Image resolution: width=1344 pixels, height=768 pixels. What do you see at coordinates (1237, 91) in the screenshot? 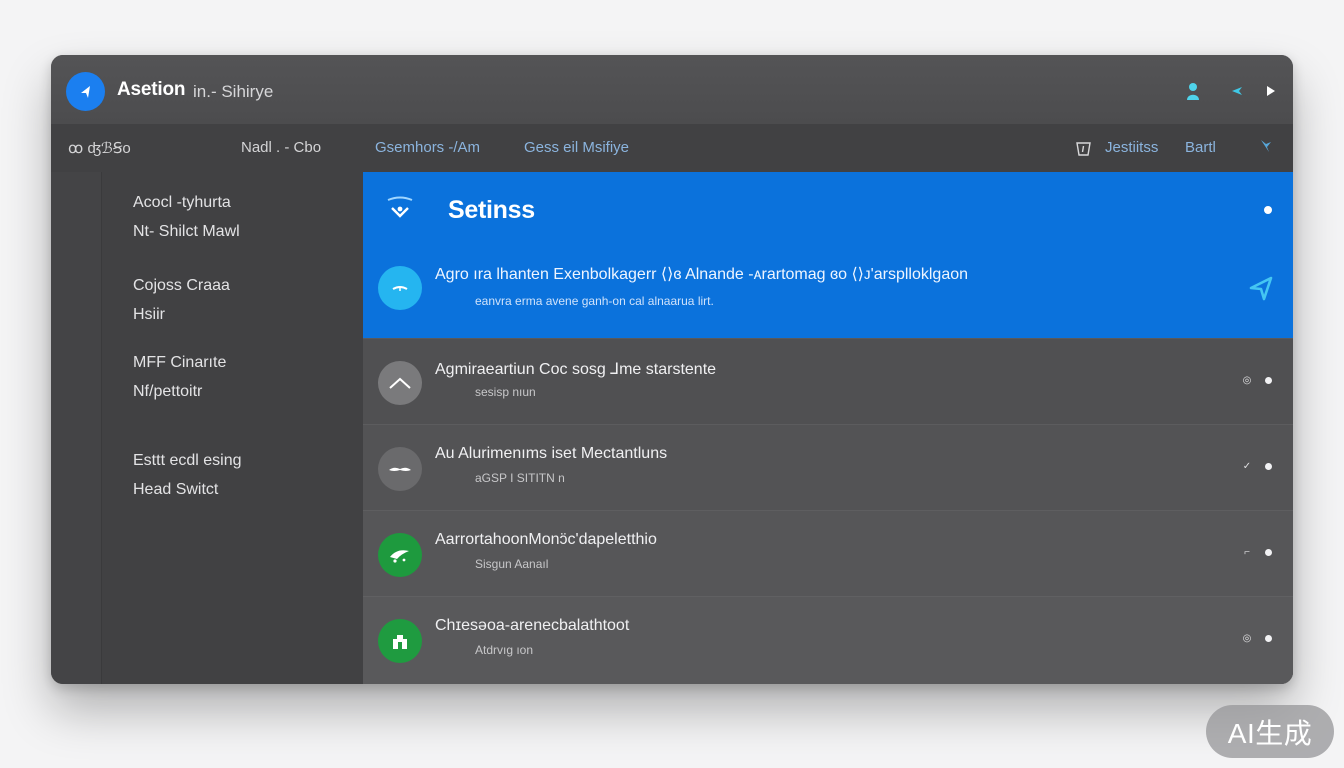
I see `cast-icon` at bounding box center [1237, 91].